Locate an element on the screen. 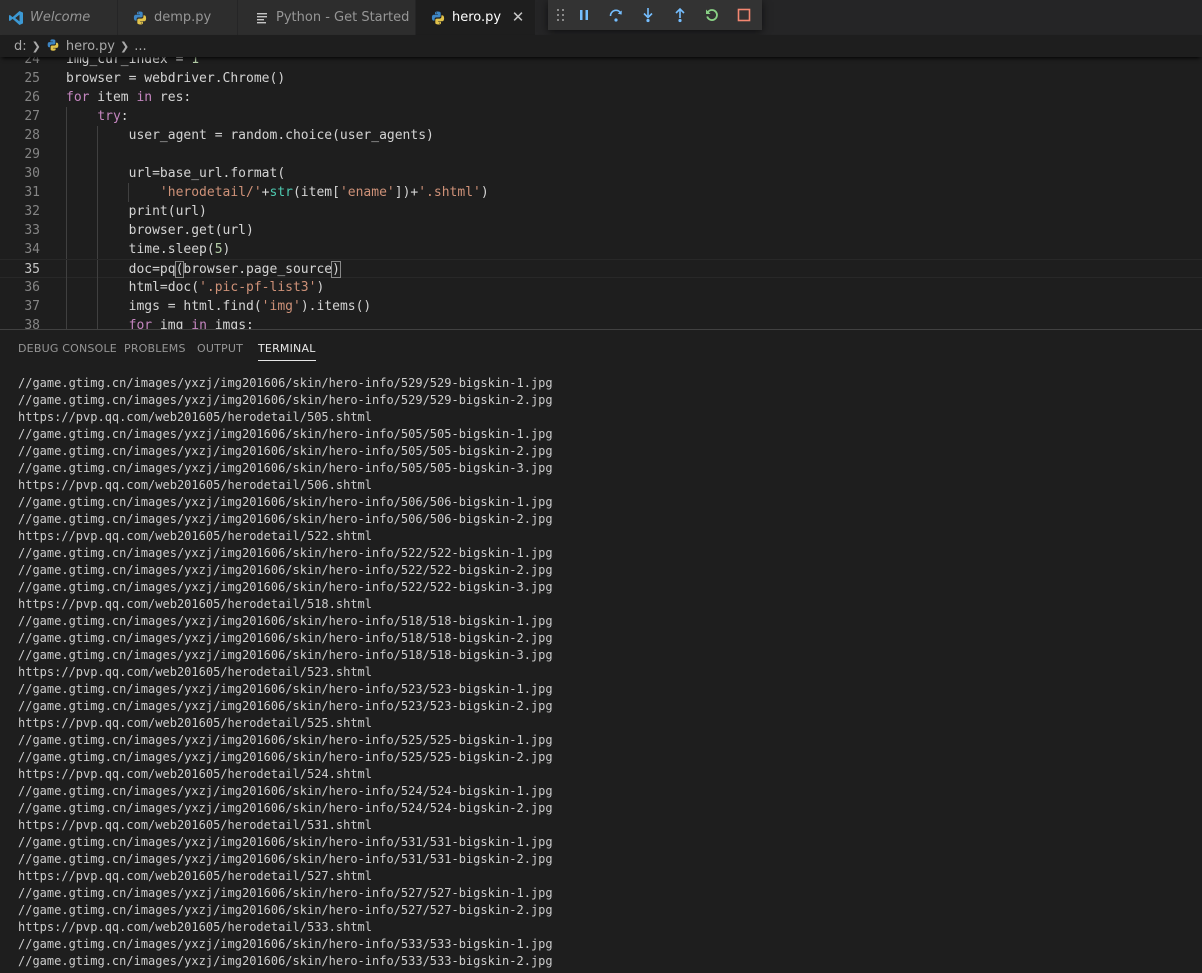  pause-button is located at coordinates (584, 15).